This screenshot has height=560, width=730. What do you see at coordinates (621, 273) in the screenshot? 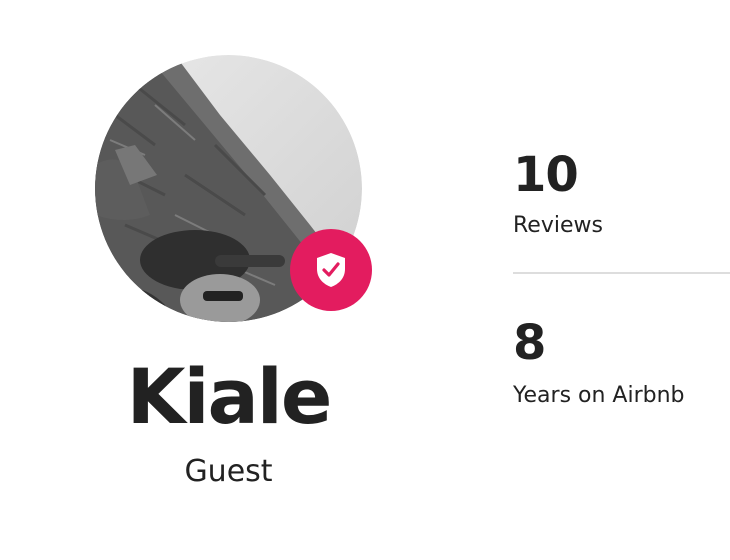
I see `stats-divider` at bounding box center [621, 273].